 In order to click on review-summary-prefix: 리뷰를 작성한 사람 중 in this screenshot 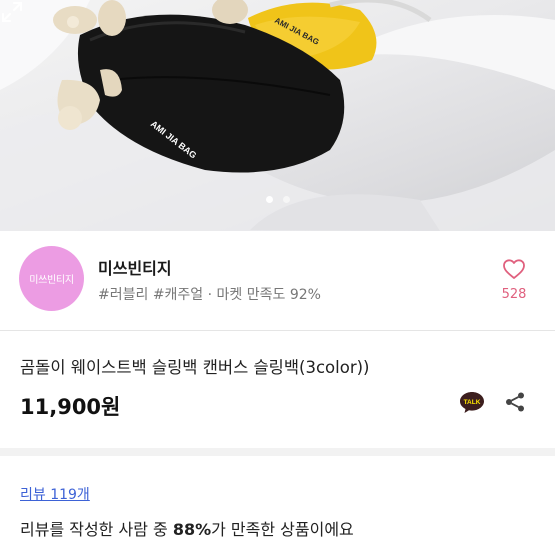, I will do `click(96, 529)`.